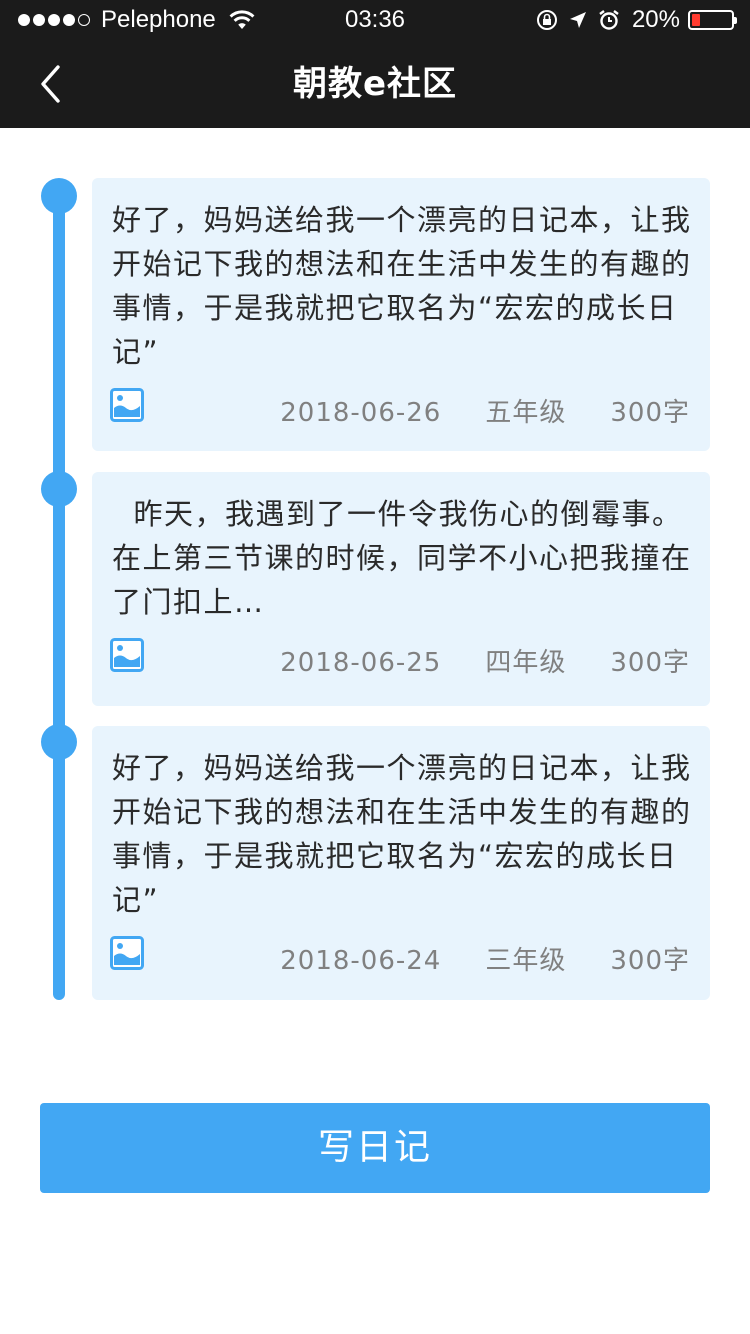  I want to click on timeline-line, so click(59, 597).